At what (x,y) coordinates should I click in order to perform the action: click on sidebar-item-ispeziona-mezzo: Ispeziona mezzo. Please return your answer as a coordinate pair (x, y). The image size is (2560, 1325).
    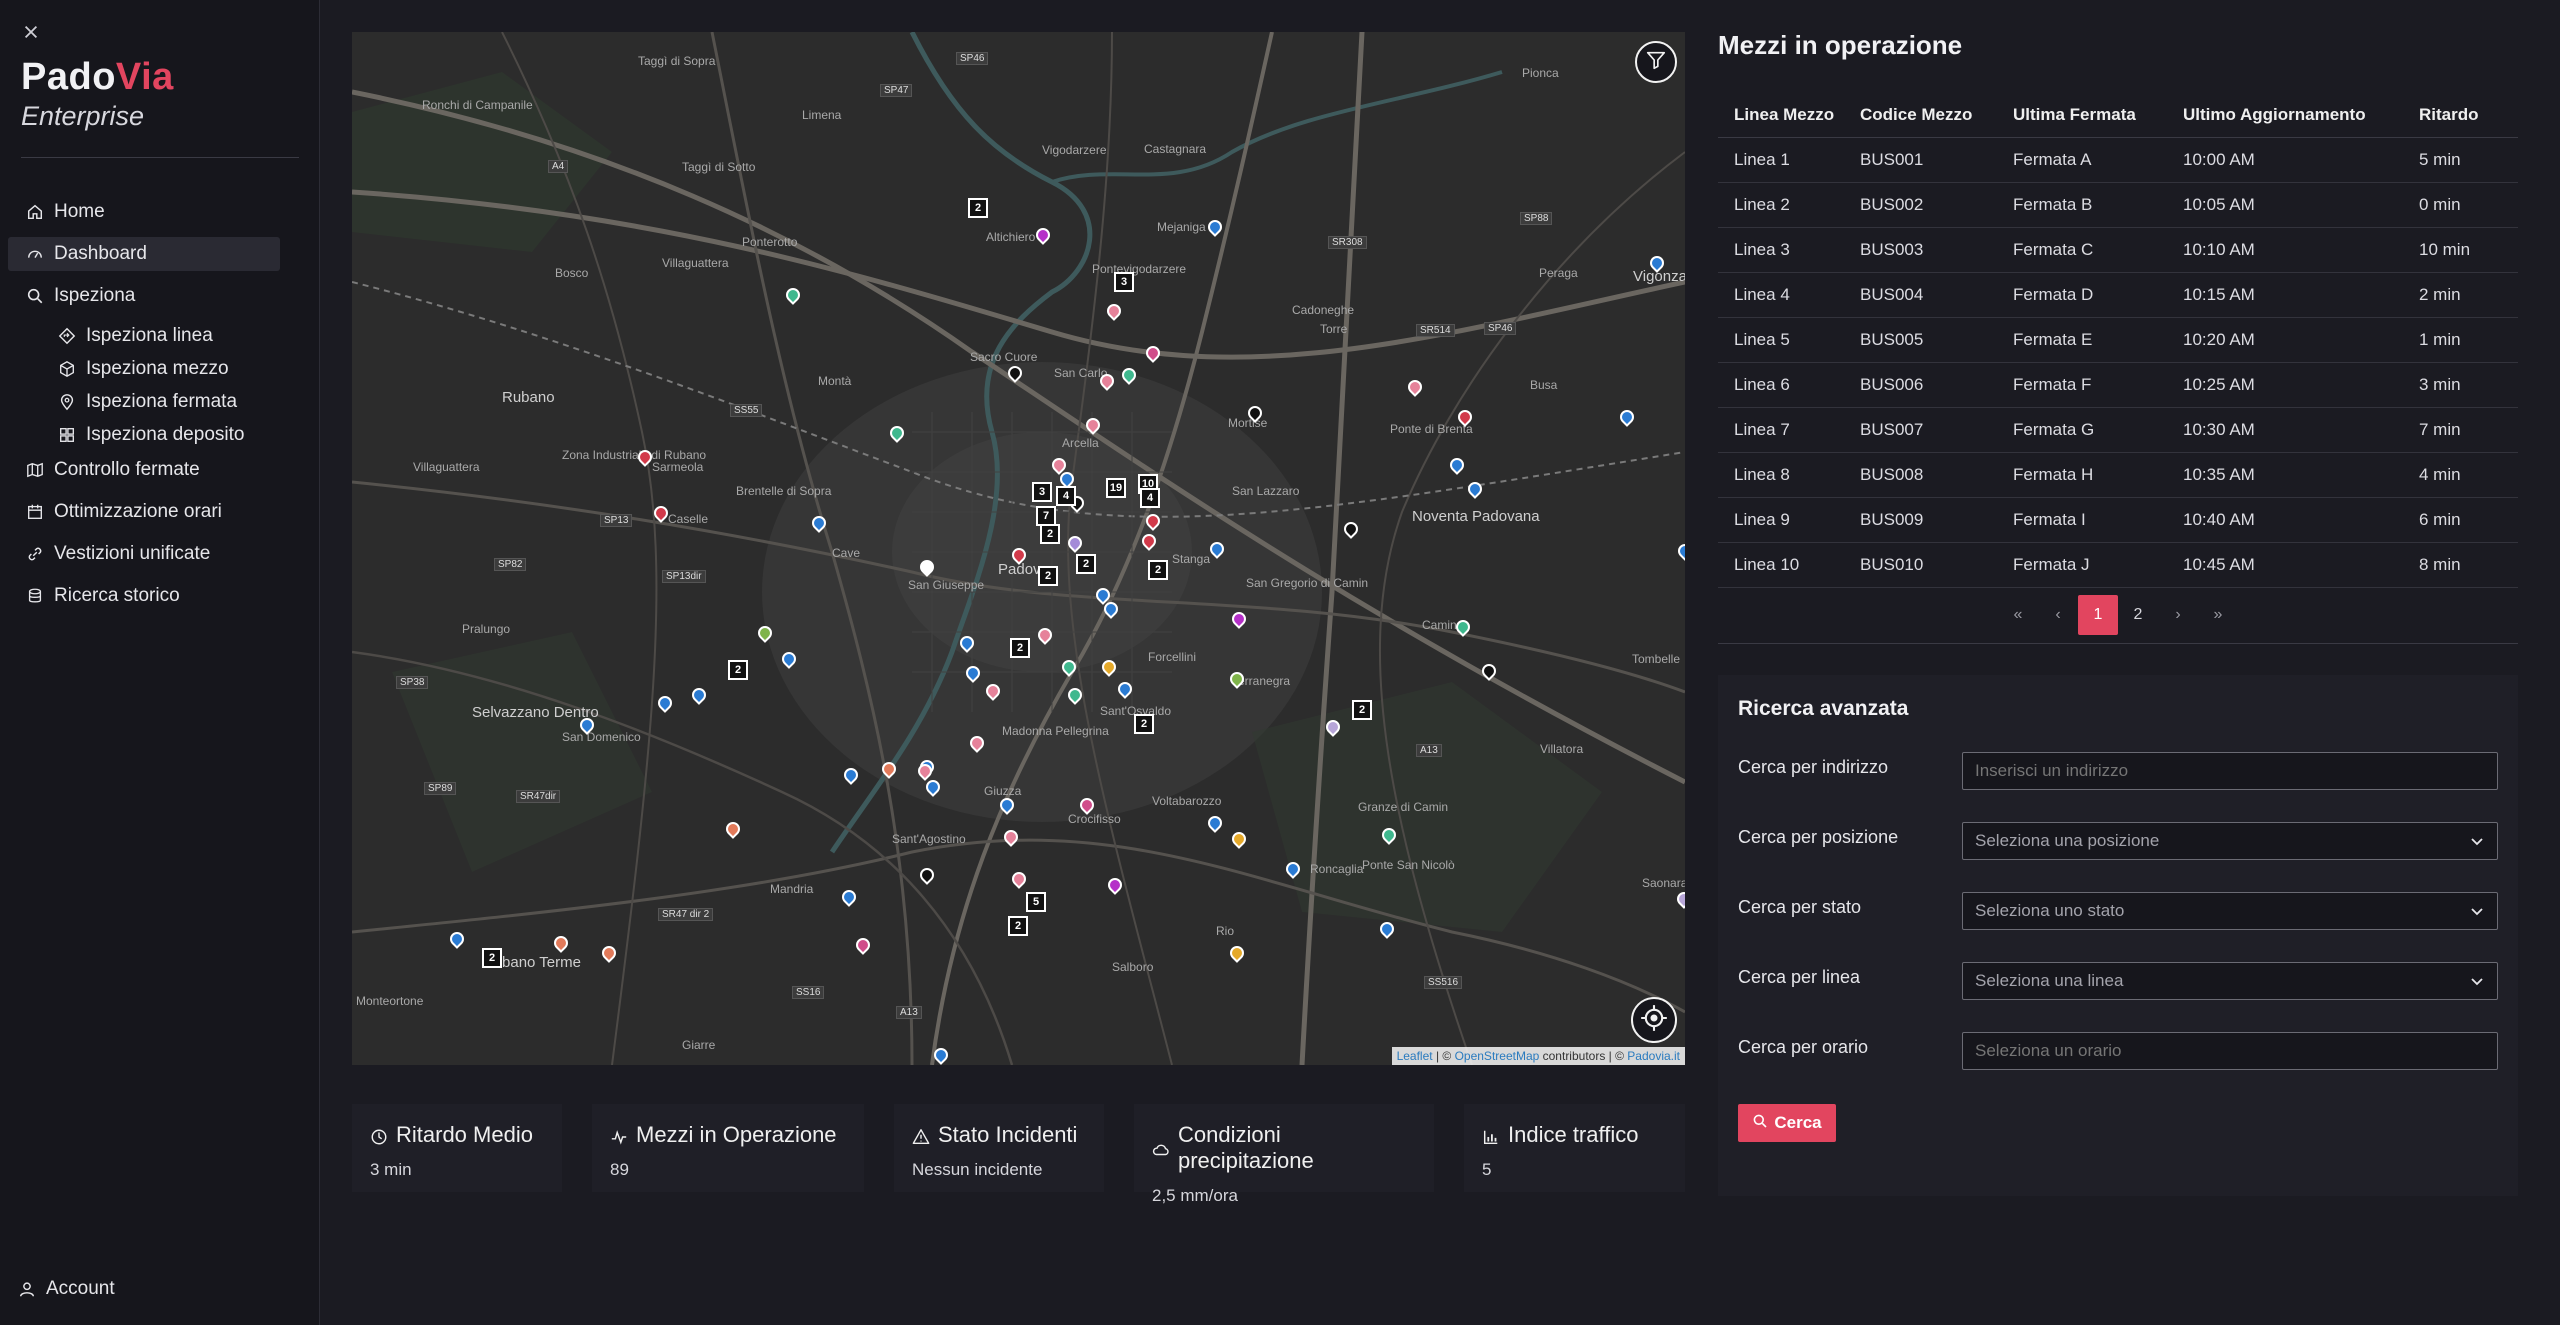
    Looking at the image, I should click on (144, 369).